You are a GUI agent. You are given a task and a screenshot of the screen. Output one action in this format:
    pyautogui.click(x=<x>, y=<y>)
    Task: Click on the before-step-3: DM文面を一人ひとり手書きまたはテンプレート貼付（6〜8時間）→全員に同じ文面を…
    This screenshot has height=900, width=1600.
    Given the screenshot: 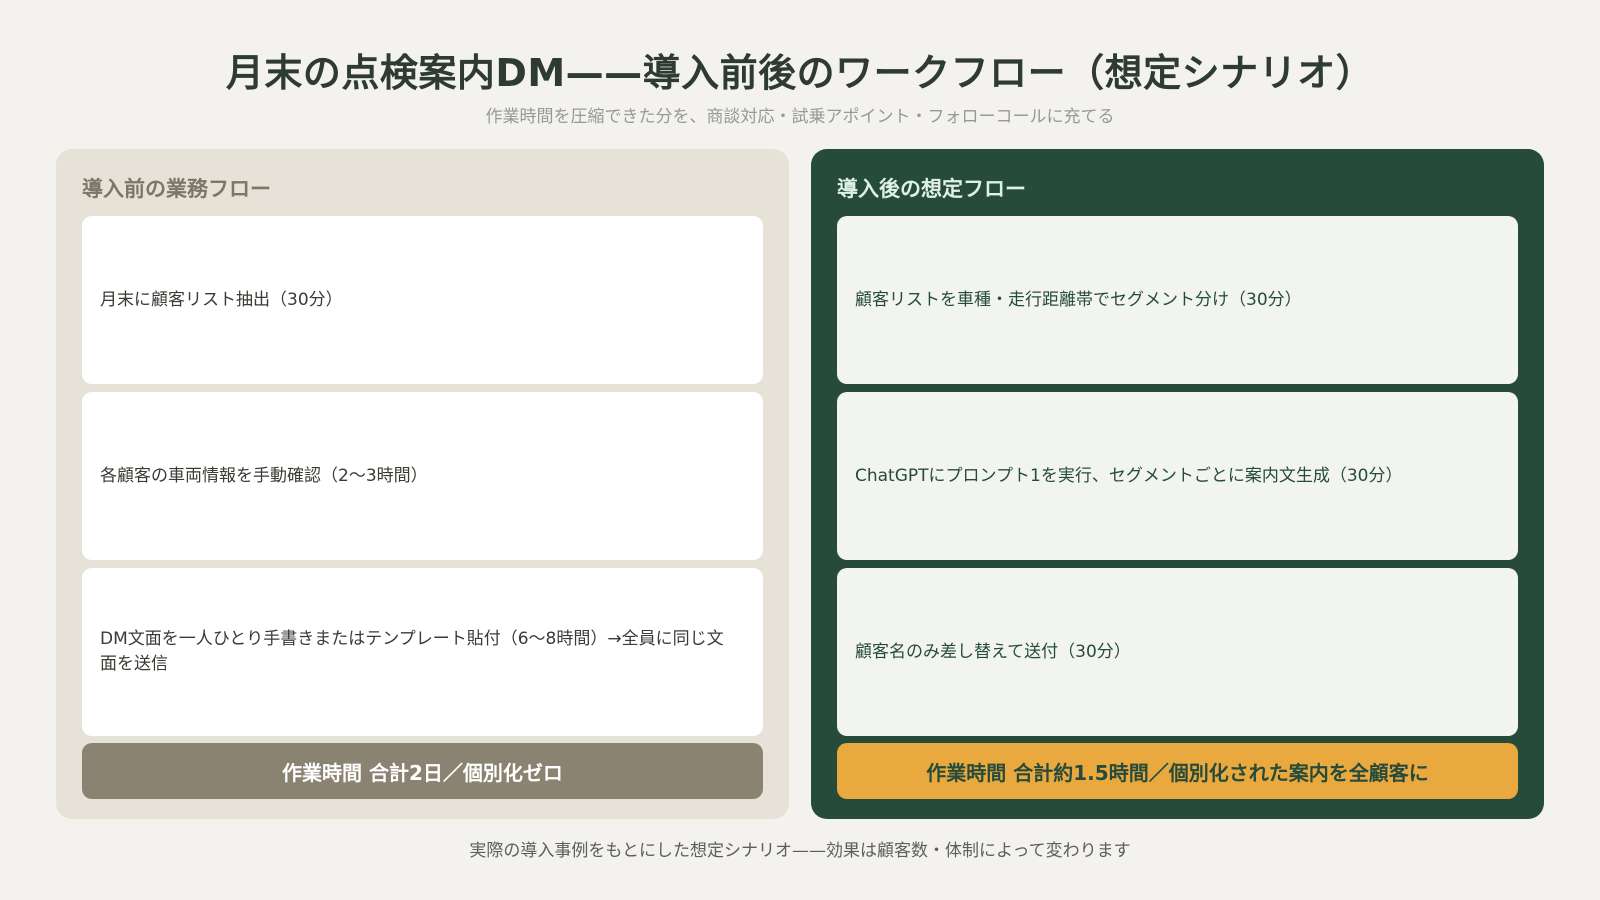 What is the action you would take?
    pyautogui.click(x=422, y=652)
    